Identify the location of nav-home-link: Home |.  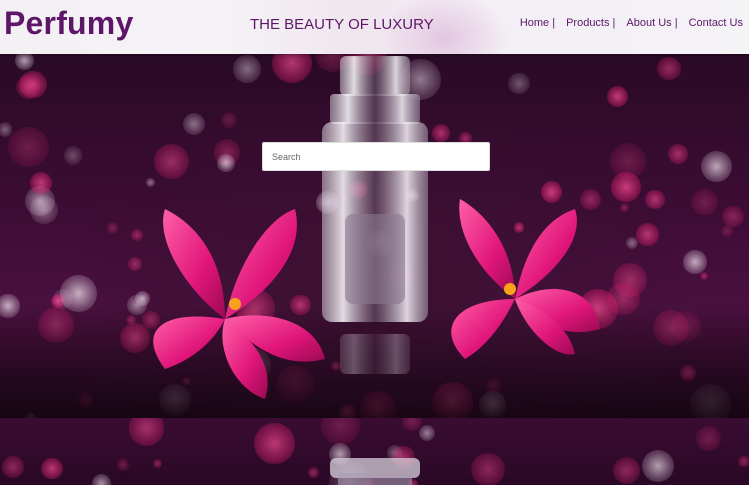
(537, 23).